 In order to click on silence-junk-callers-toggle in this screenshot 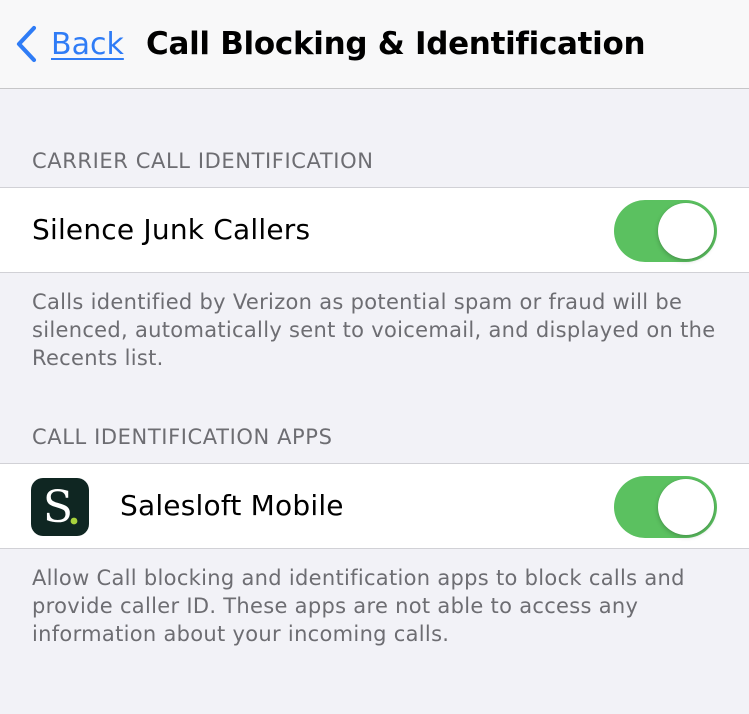, I will do `click(665, 231)`.